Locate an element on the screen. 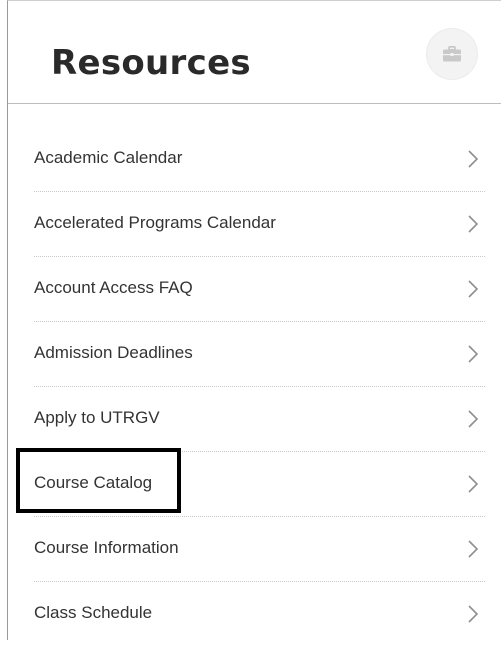 This screenshot has height=647, width=501. list-item-label: Admission Deadlines is located at coordinates (113, 352).